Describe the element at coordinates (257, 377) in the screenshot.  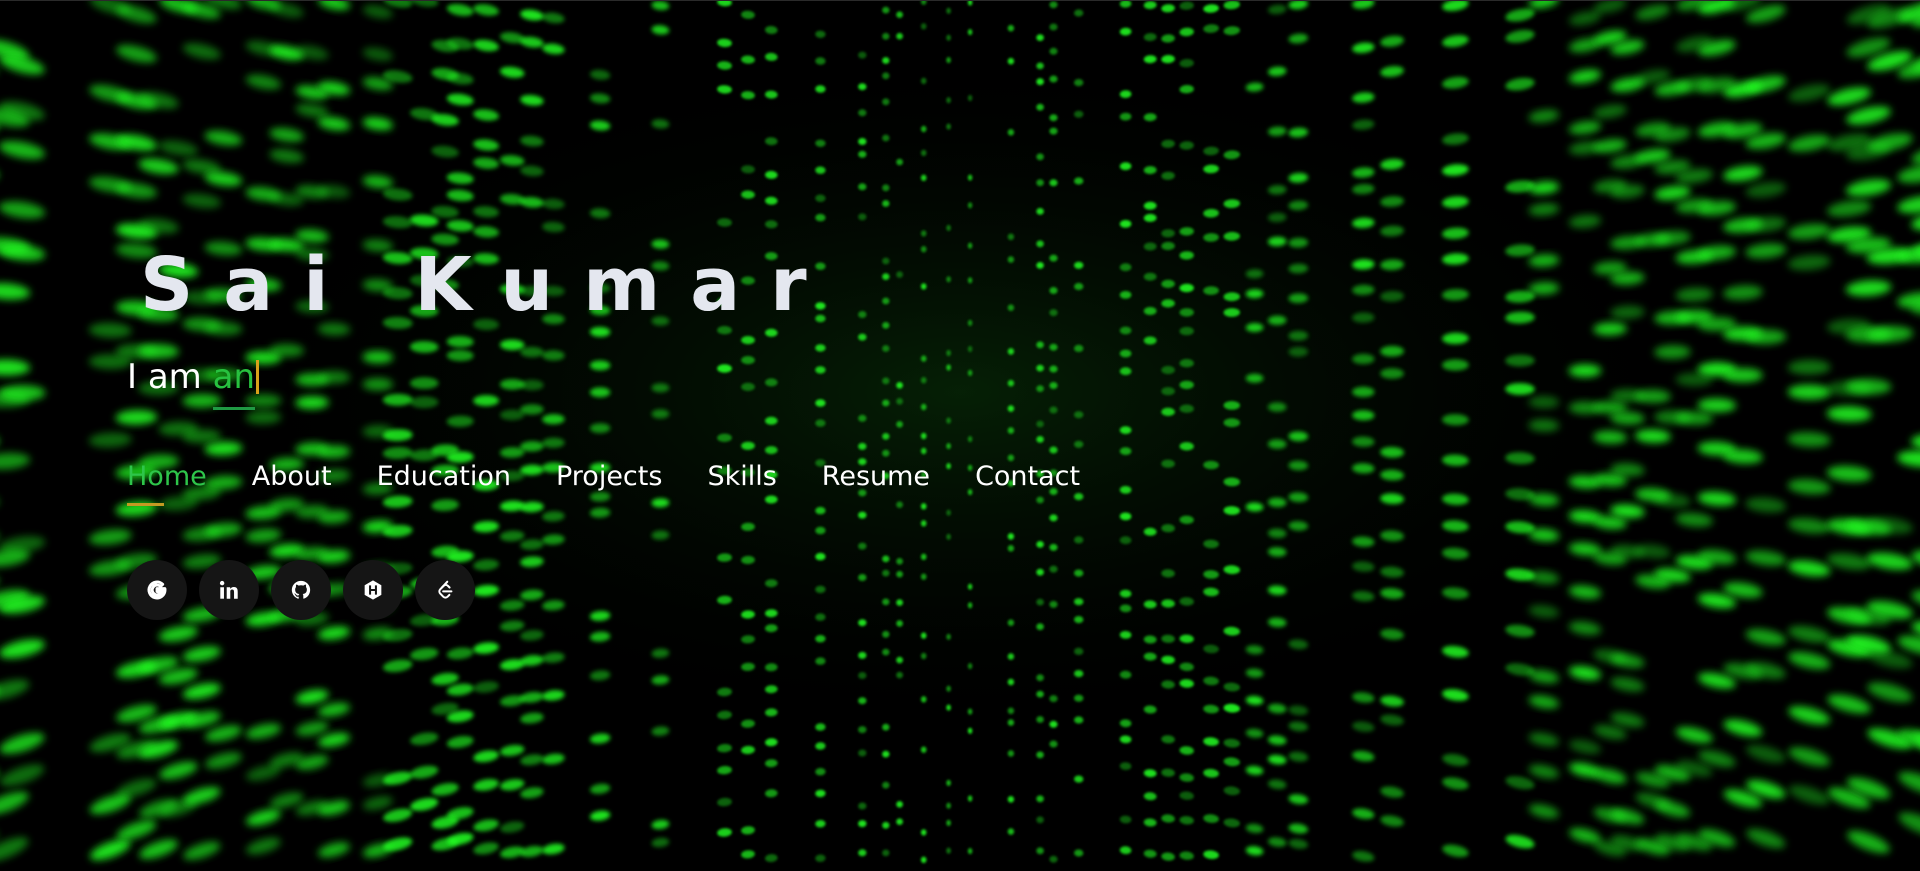
I see `typing-caret` at that location.